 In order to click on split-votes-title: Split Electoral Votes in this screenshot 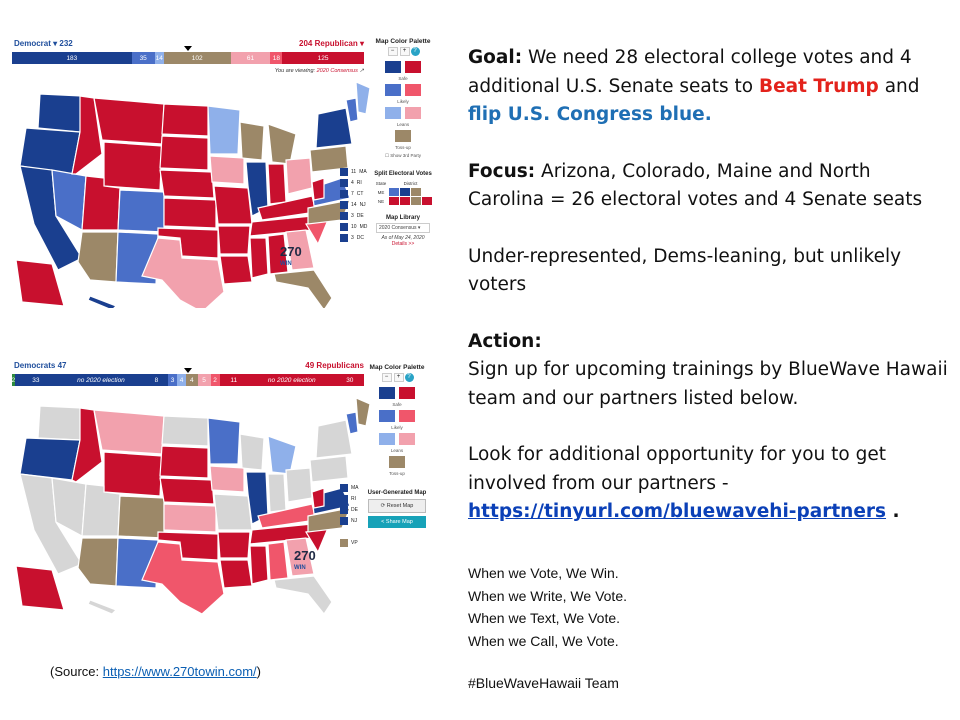, I will do `click(403, 174)`.